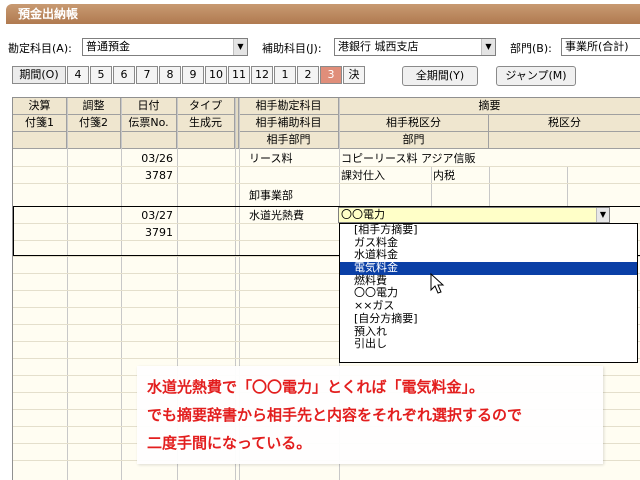 This screenshot has width=640, height=480. What do you see at coordinates (101, 75) in the screenshot?
I see `month-tab-5: 5` at bounding box center [101, 75].